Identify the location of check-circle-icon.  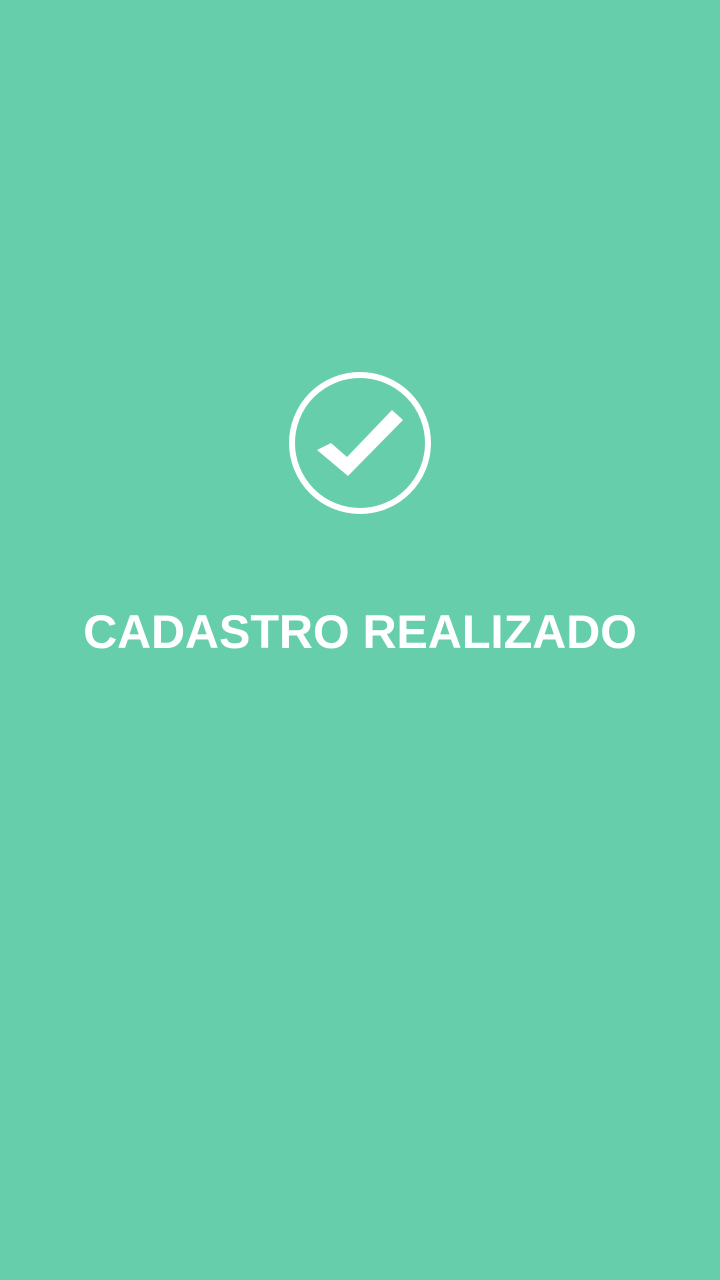
(360, 443).